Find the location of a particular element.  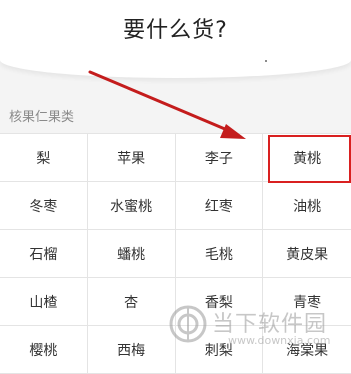

watermark: 当下软件园 www.downxia.com is located at coordinates (258, 330).